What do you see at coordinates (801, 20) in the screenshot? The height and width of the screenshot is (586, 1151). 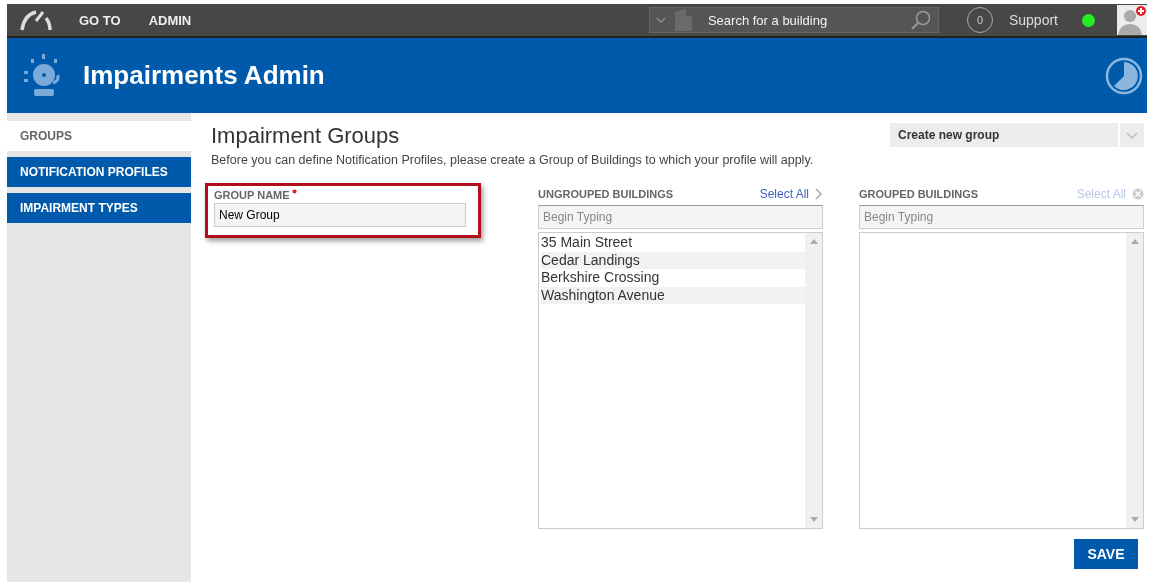 I see `search-field: Search for a building` at bounding box center [801, 20].